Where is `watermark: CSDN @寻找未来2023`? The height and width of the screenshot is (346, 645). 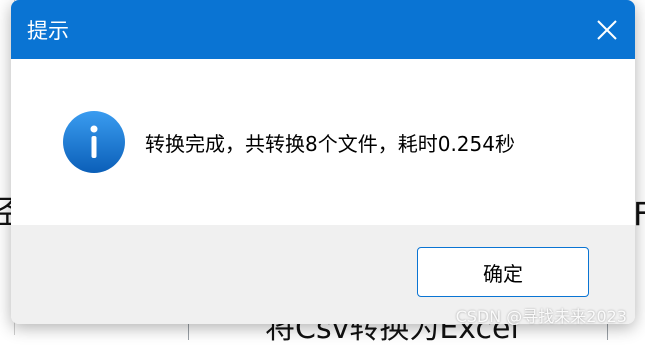 watermark: CSDN @寻找未来2023 is located at coordinates (541, 316).